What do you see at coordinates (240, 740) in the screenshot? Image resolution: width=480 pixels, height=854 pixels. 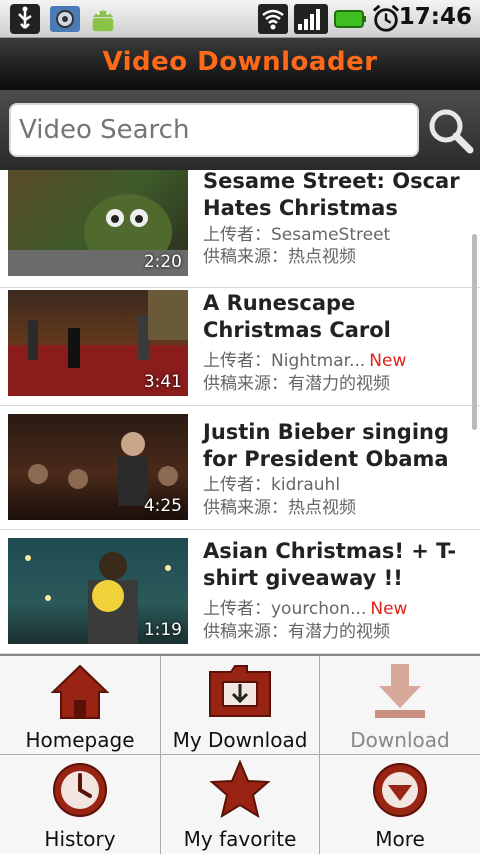 I see `menu-item-label: My Download` at bounding box center [240, 740].